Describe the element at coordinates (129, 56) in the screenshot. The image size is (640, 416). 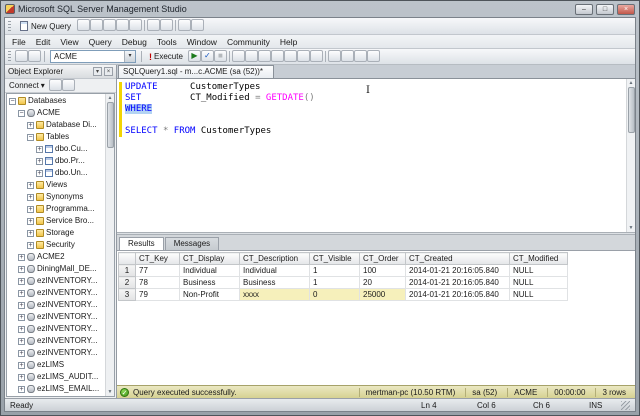
I see `chevron-down-icon: ▾` at that location.